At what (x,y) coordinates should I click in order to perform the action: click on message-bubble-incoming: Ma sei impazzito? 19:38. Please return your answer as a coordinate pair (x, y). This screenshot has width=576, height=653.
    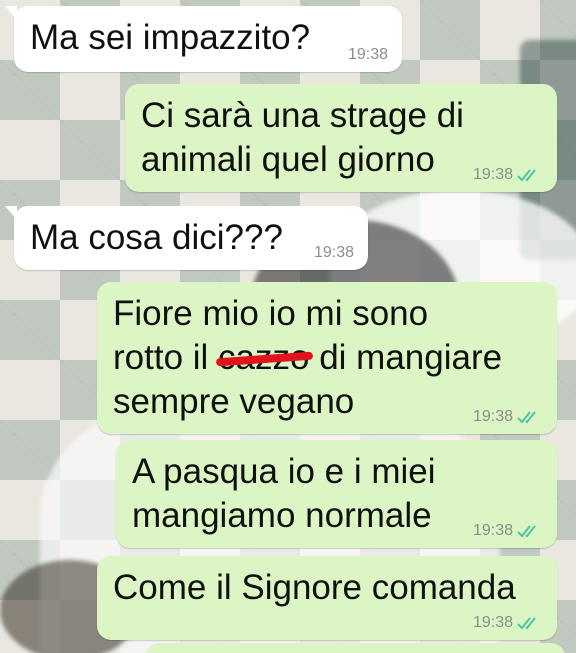
    Looking at the image, I should click on (203, 39).